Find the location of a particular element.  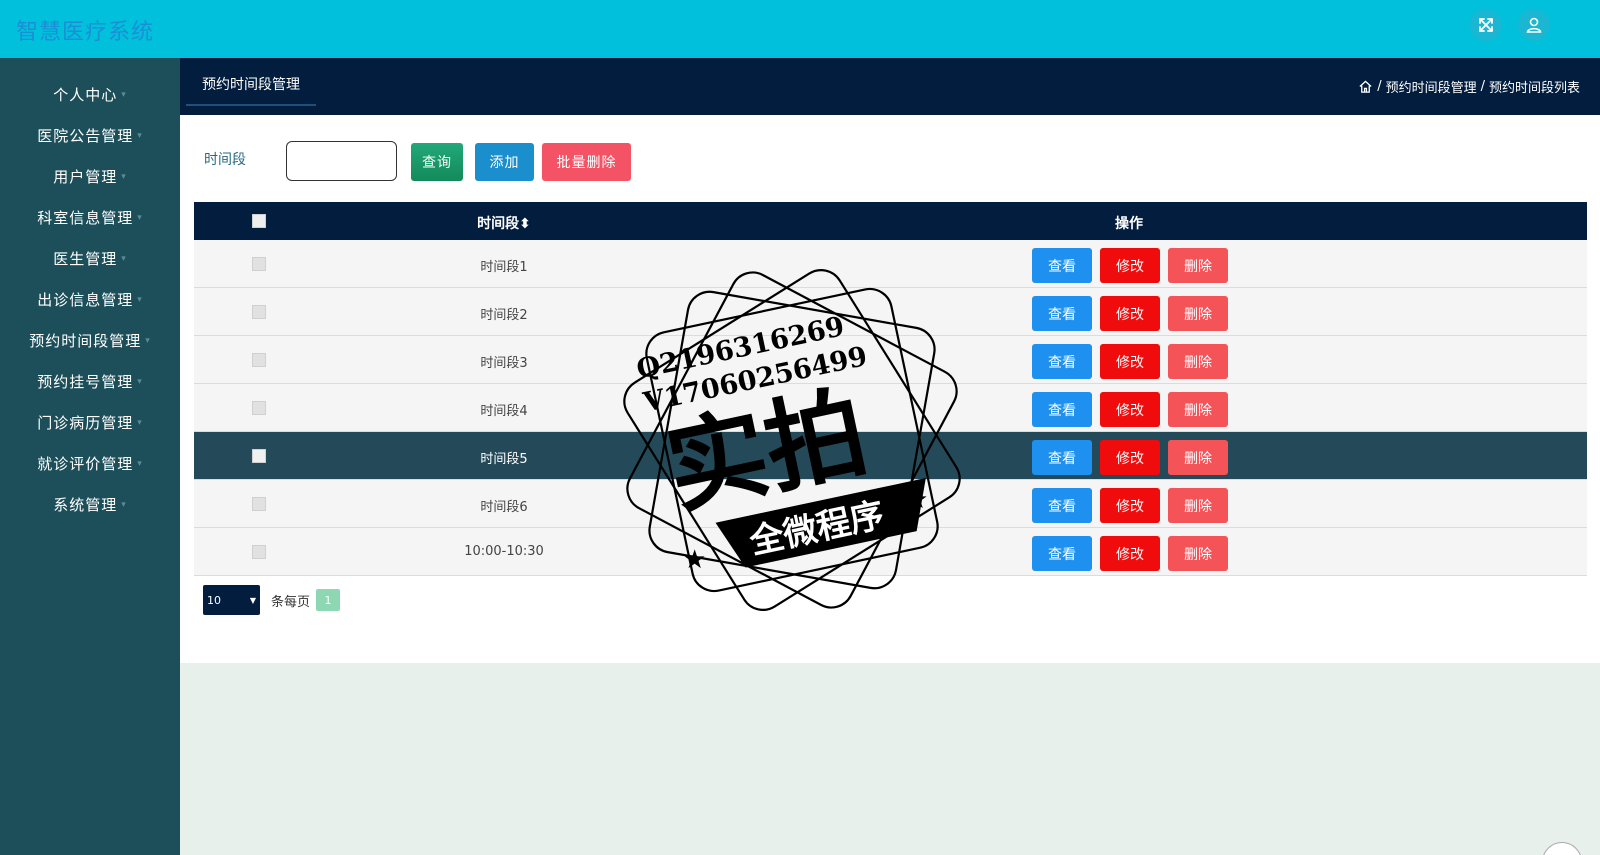

table-row: 时间段6 查看 修改 删除 is located at coordinates (890, 504).